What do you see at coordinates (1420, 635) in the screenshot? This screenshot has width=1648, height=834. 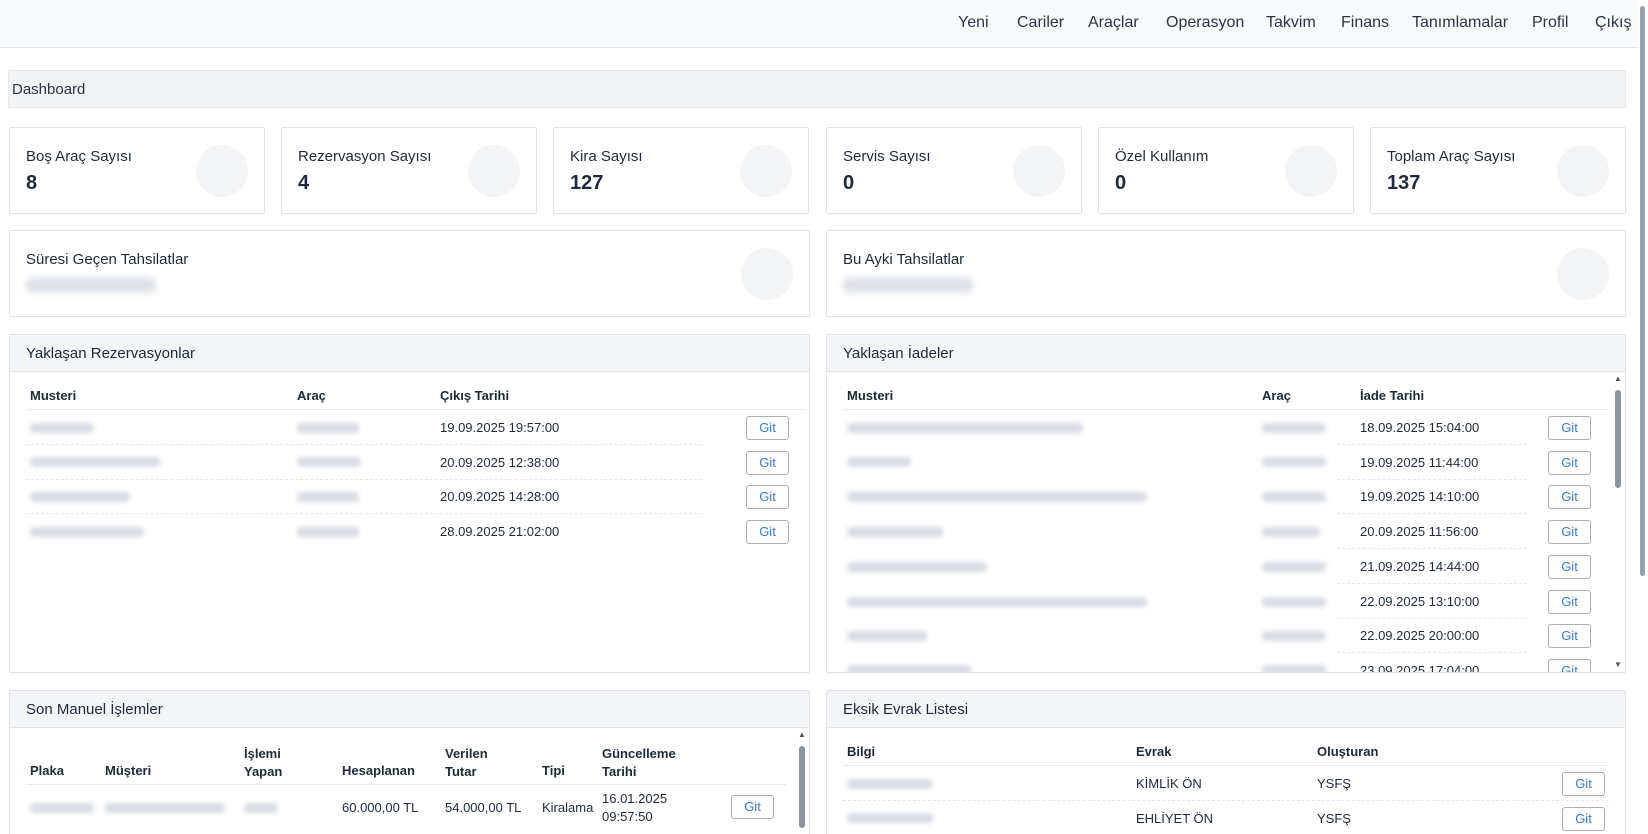 I see `return-date: 22.09.2025 20:00:00` at bounding box center [1420, 635].